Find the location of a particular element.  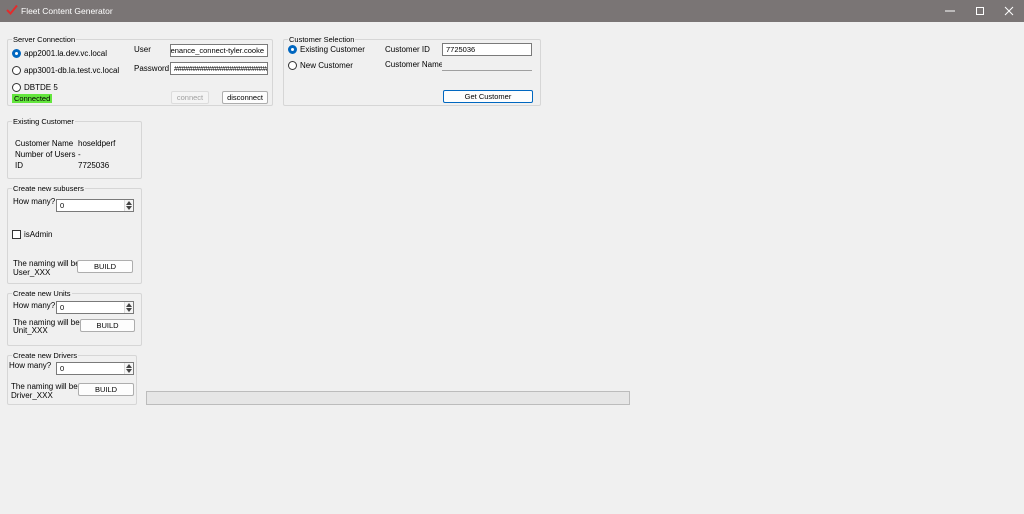

connection-status-badge: Connected is located at coordinates (32, 98).